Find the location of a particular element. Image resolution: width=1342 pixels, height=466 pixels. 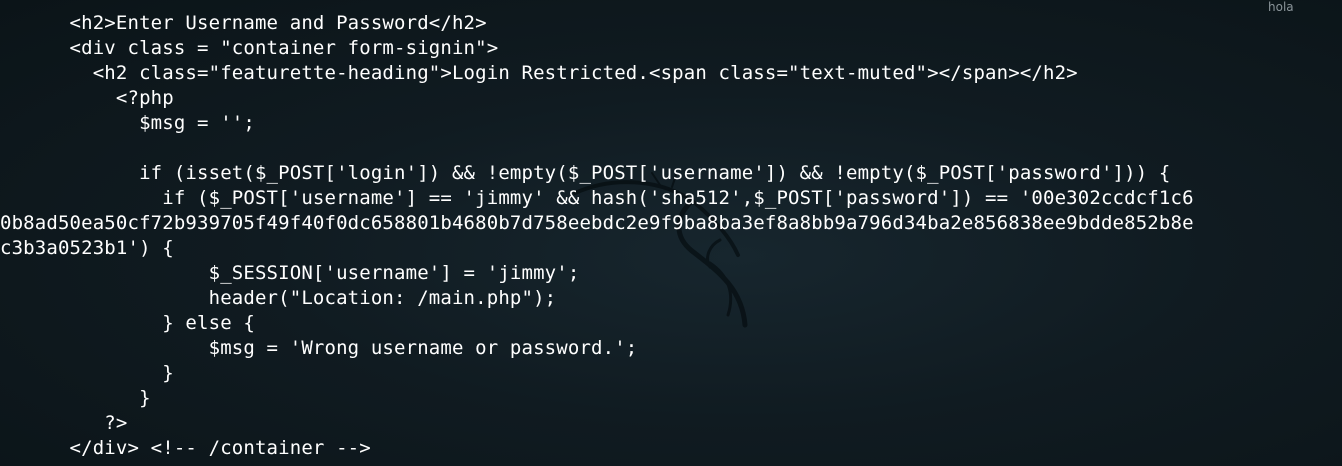

code-line: <div class = "container form-signin"> is located at coordinates (249, 48).